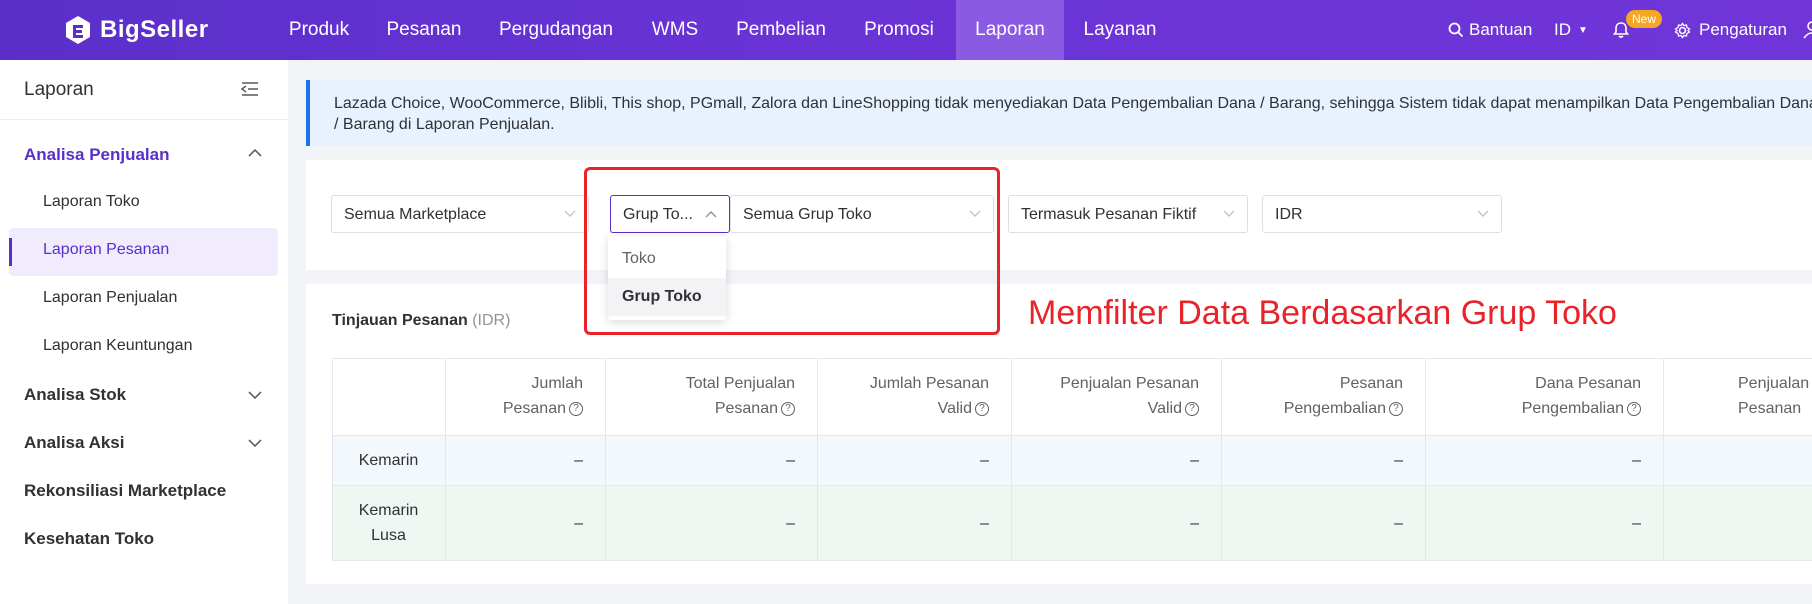 This screenshot has height=604, width=1812. Describe the element at coordinates (10, 252) in the screenshot. I see `sidebar-active-indicator` at that location.